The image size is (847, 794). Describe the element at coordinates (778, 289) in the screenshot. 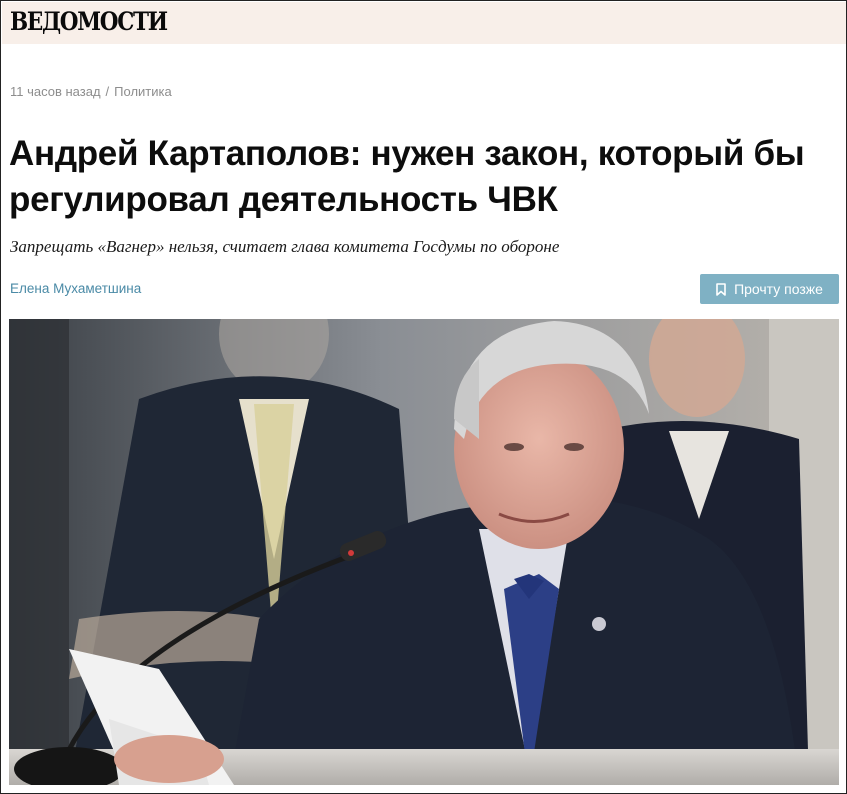

I see `read-later-label: Прочту позже` at that location.